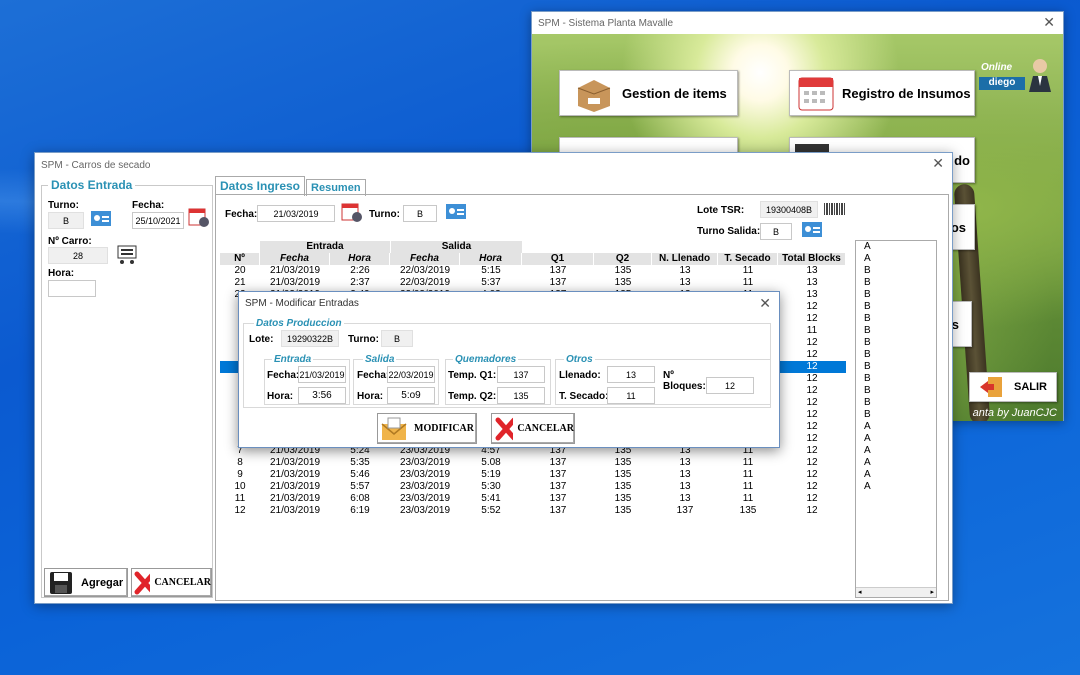 This screenshot has width=1080, height=675. Describe the element at coordinates (765, 303) in the screenshot. I see `dialog-close-icon: ✕` at that location.